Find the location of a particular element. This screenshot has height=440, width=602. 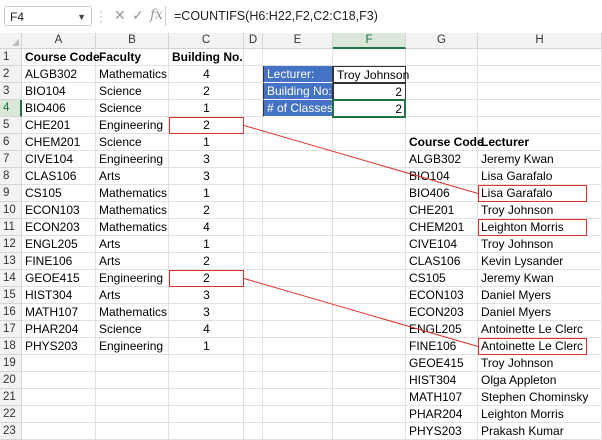

formula-icons: ✕ ✓ fx is located at coordinates (136, 16).